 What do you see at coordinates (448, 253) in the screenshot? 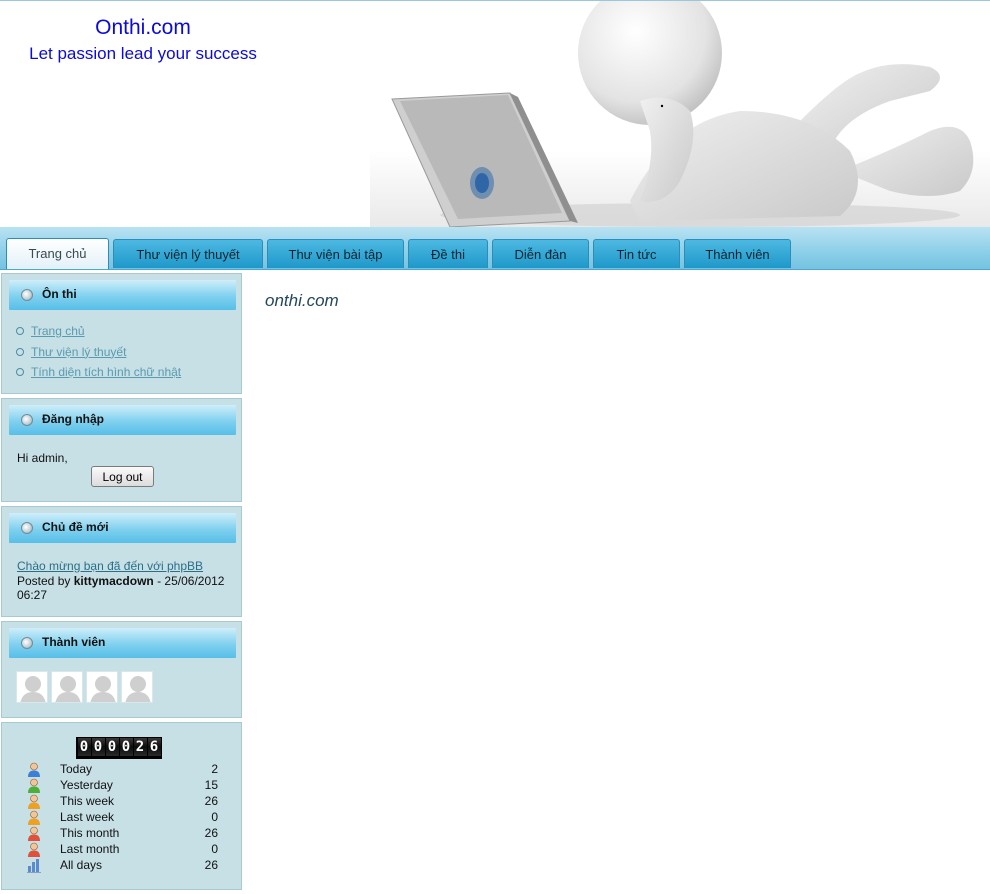
I see `tab-de-thi: Đề thi` at bounding box center [448, 253].